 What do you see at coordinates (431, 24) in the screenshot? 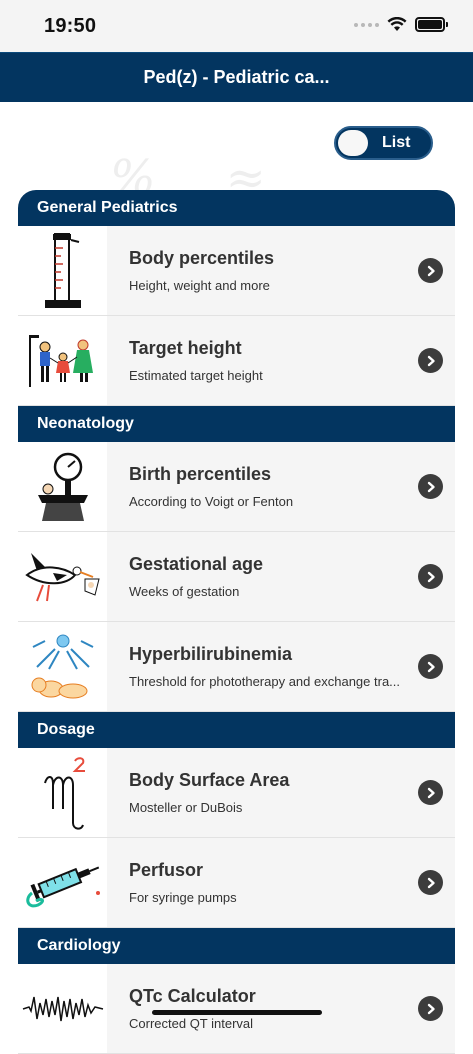
I see `battery-icon` at bounding box center [431, 24].